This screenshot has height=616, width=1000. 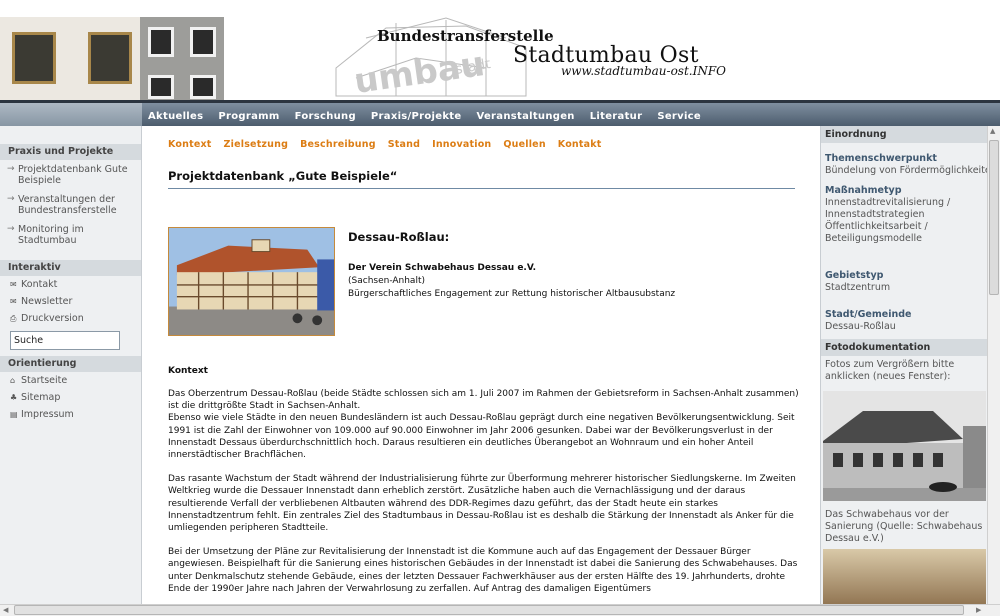 What do you see at coordinates (39, 284) in the screenshot?
I see `sidebar-link-label: Kontakt` at bounding box center [39, 284].